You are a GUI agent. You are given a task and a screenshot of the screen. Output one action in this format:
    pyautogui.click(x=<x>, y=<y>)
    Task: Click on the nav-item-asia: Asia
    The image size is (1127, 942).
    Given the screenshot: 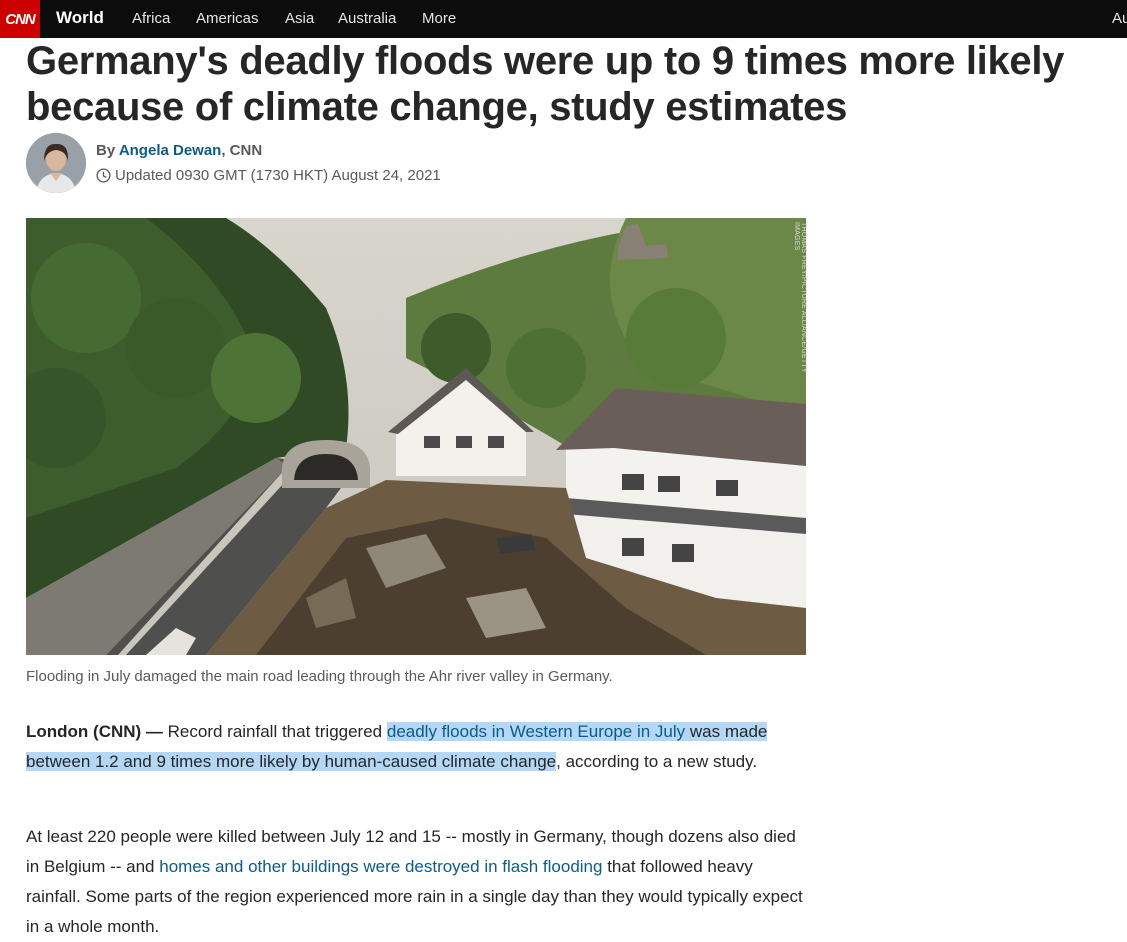 What is the action you would take?
    pyautogui.click(x=299, y=18)
    